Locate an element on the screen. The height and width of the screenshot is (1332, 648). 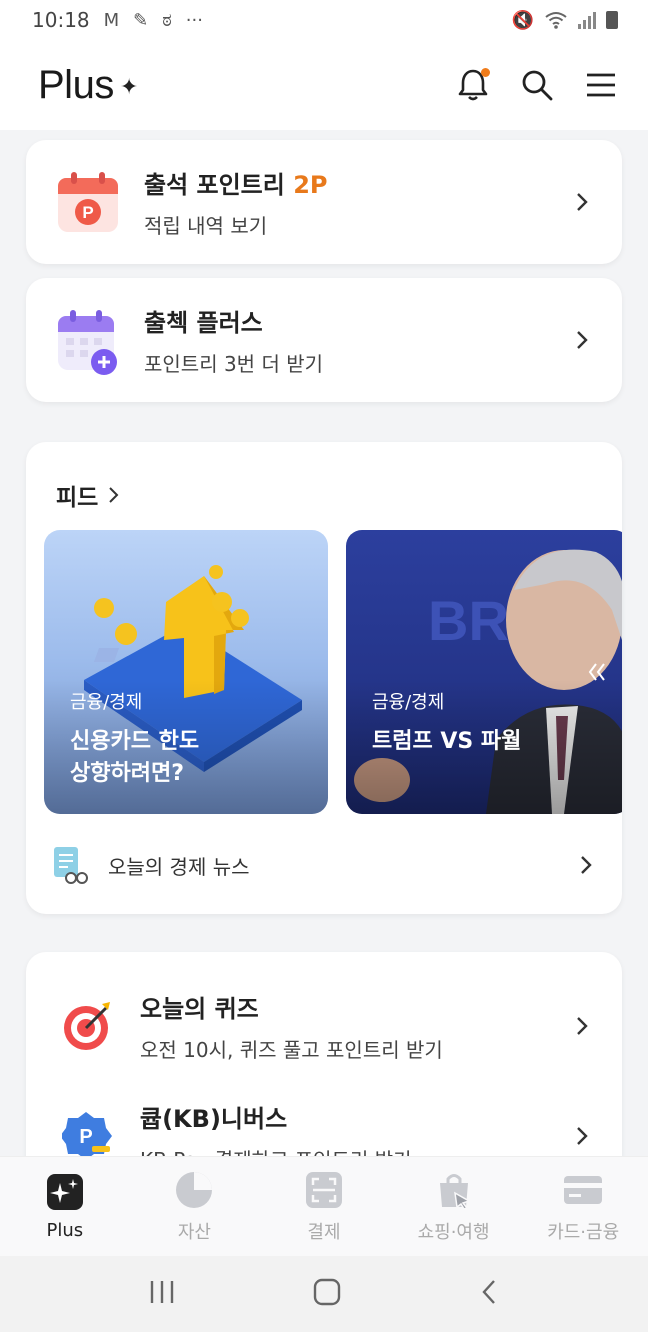
bottom-navigation: Plus 자산 결제 쇼핑·여행 카드·금융 is located at coordinates (324, 1206).